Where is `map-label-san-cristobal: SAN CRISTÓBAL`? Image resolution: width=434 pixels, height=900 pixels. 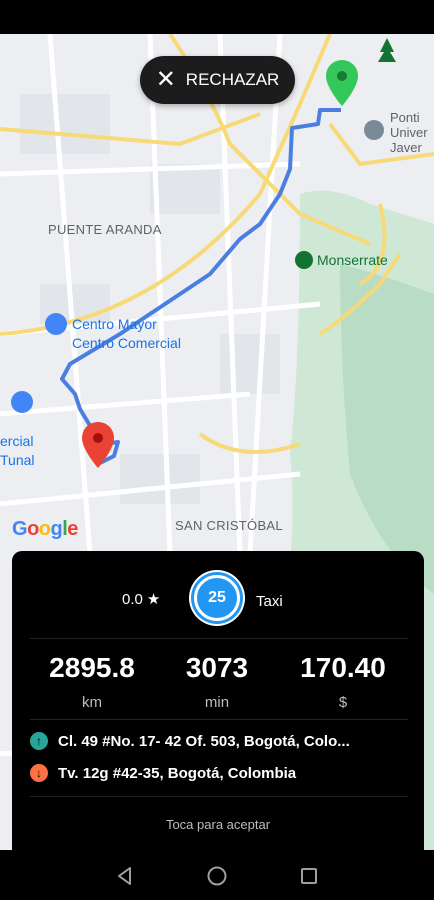
map-label-san-cristobal: SAN CRISTÓBAL is located at coordinates (229, 525).